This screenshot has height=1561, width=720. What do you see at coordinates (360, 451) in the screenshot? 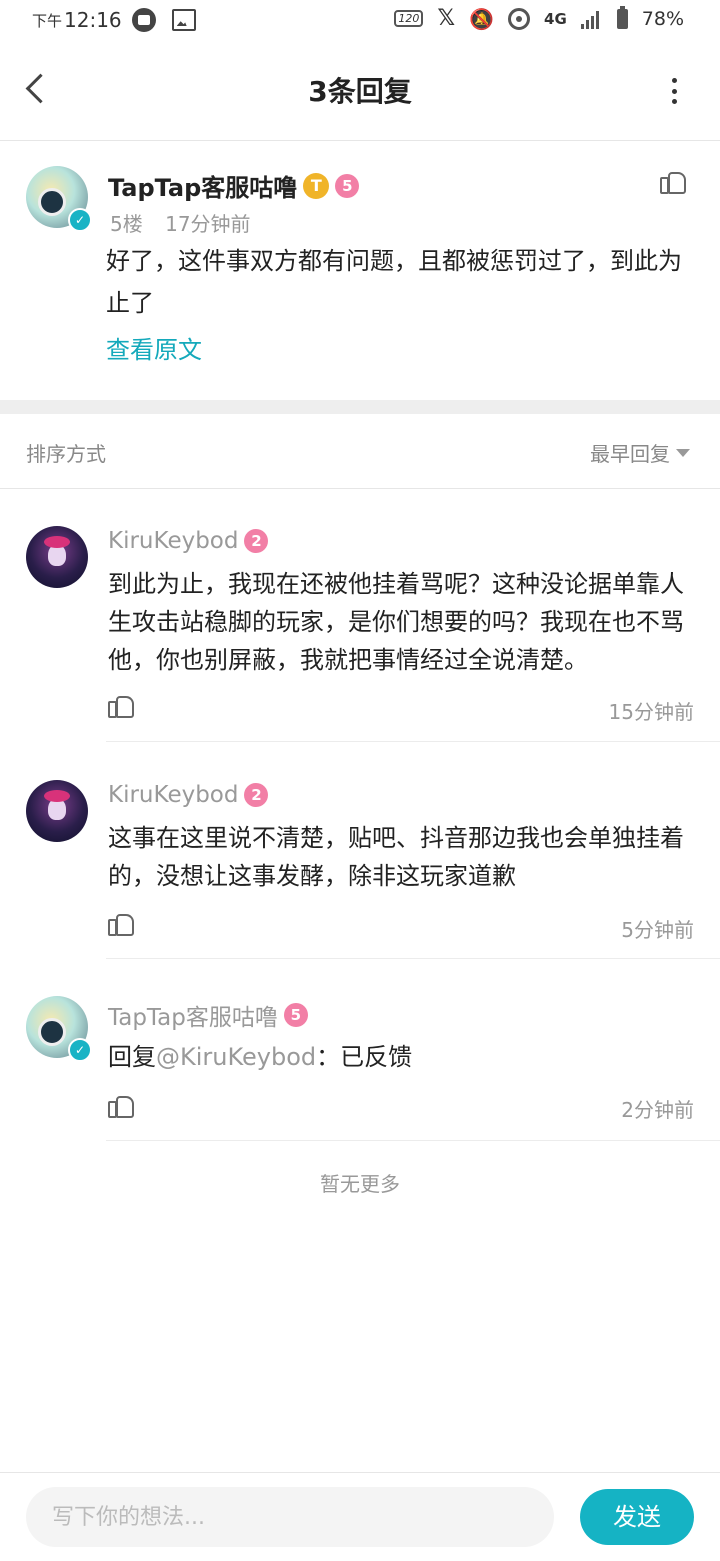
I see `sort-row: 排序方式 最早回复` at bounding box center [360, 451].